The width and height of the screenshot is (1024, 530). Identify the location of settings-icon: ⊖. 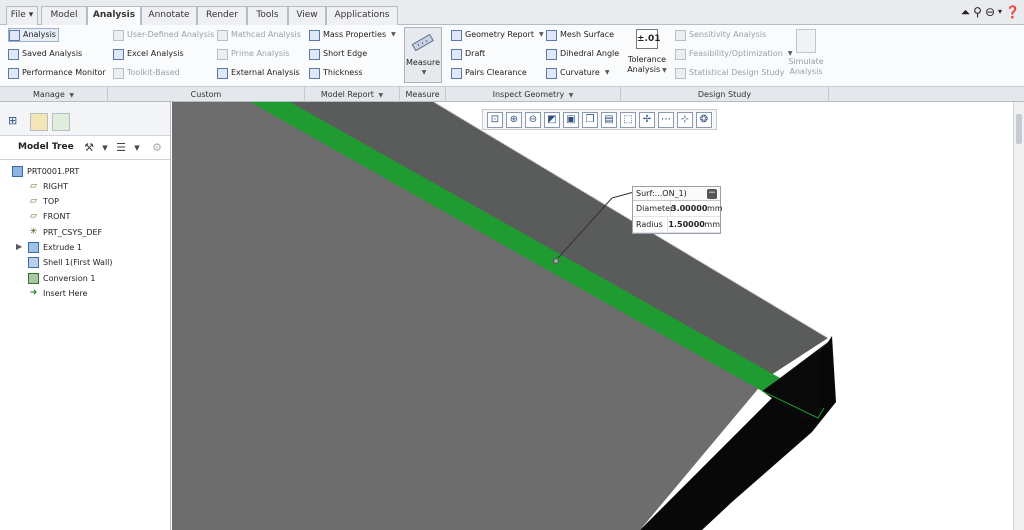
(990, 12).